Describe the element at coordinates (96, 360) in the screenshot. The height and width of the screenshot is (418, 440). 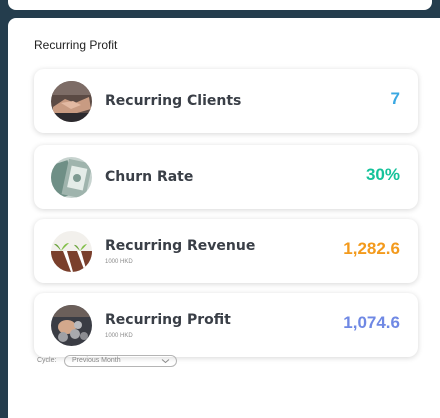
I see `cycle-select-value: Previous Month` at that location.